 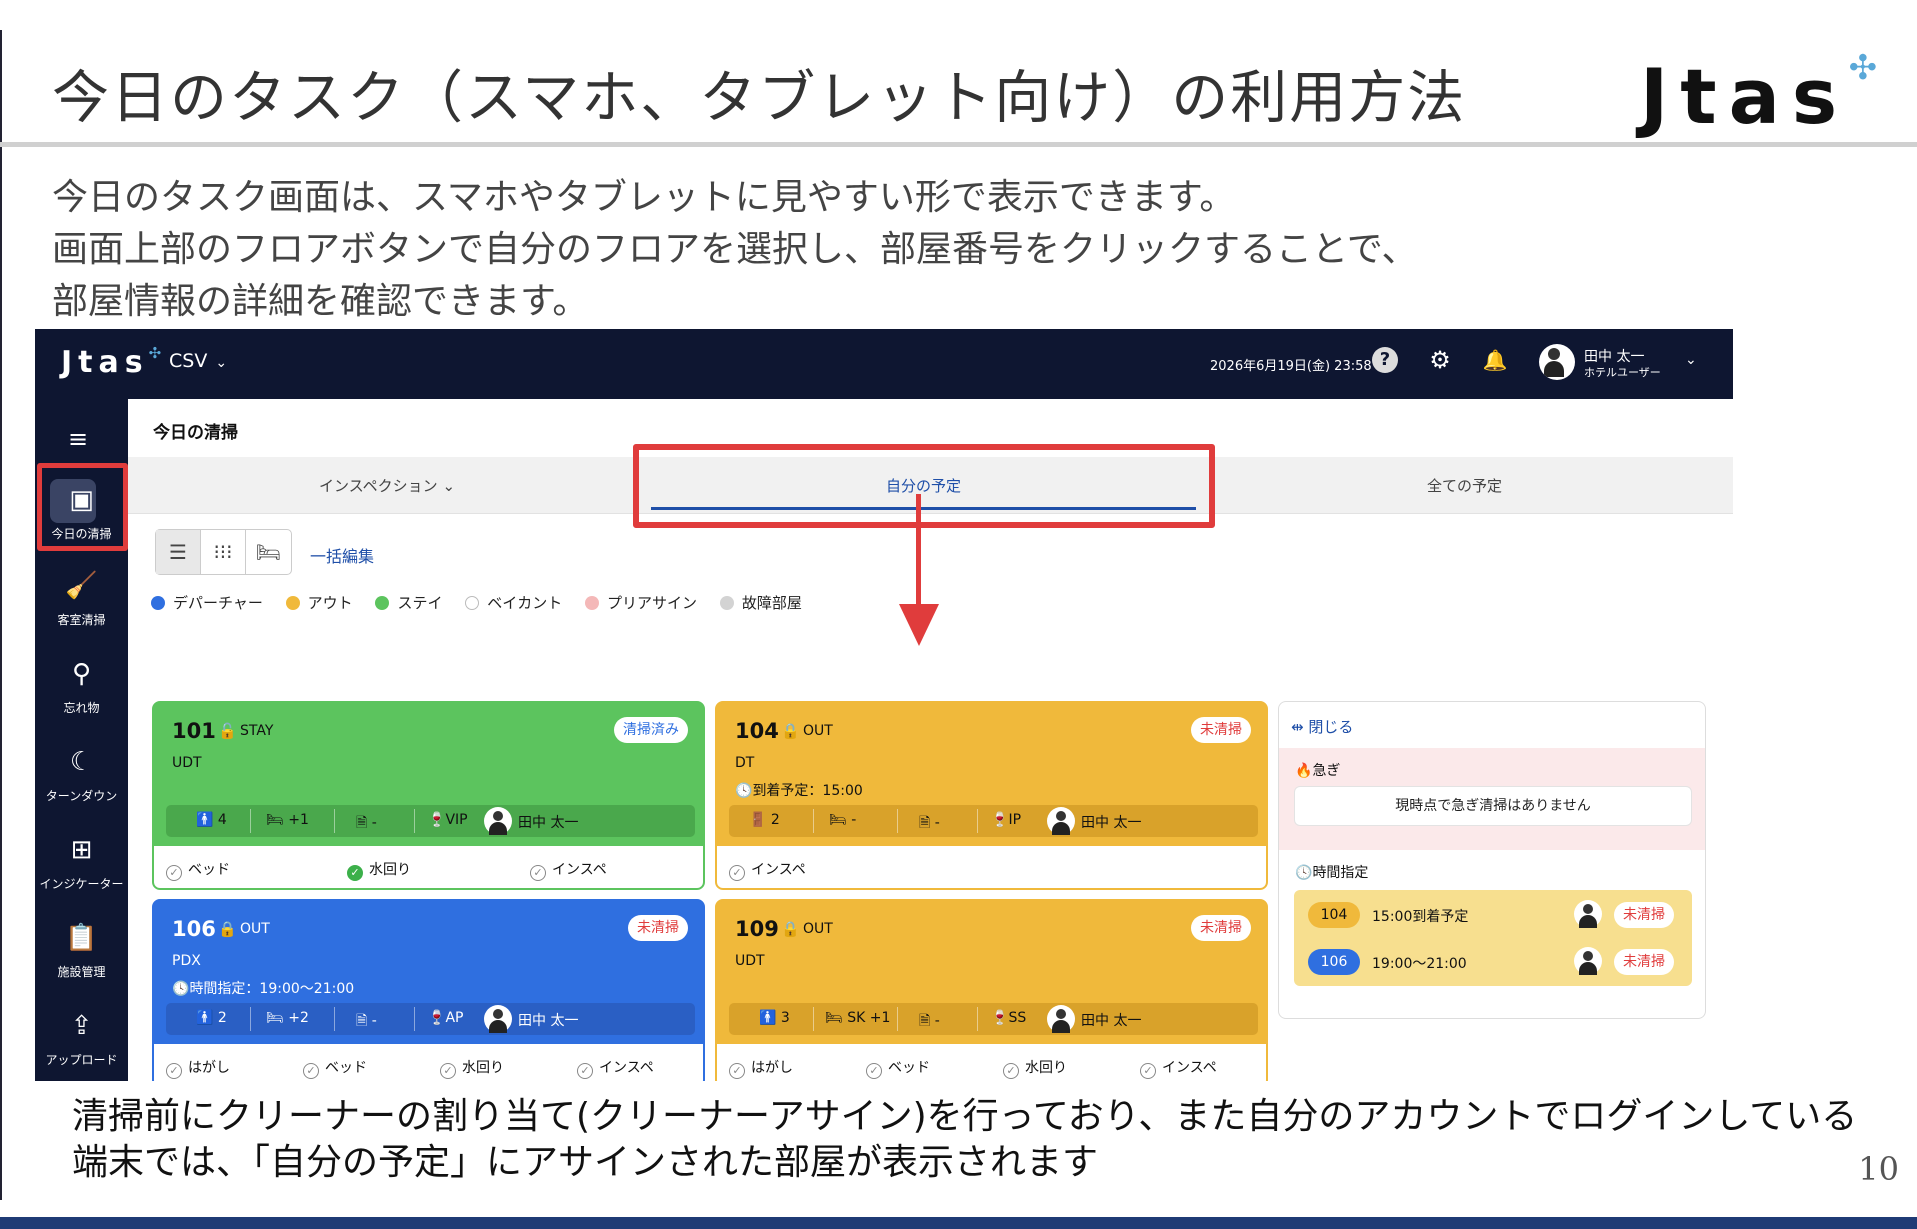 What do you see at coordinates (1622, 372) in the screenshot?
I see `user-role: ホテルユーザー` at bounding box center [1622, 372].